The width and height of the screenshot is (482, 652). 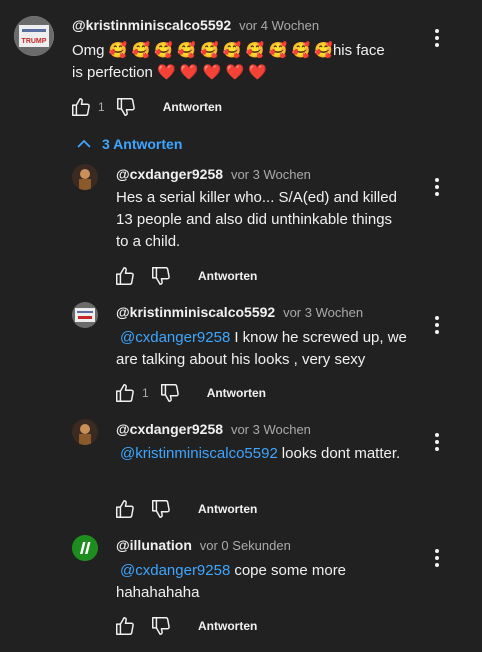 I want to click on replies-toggle-button: 3 Antworten, so click(x=129, y=144).